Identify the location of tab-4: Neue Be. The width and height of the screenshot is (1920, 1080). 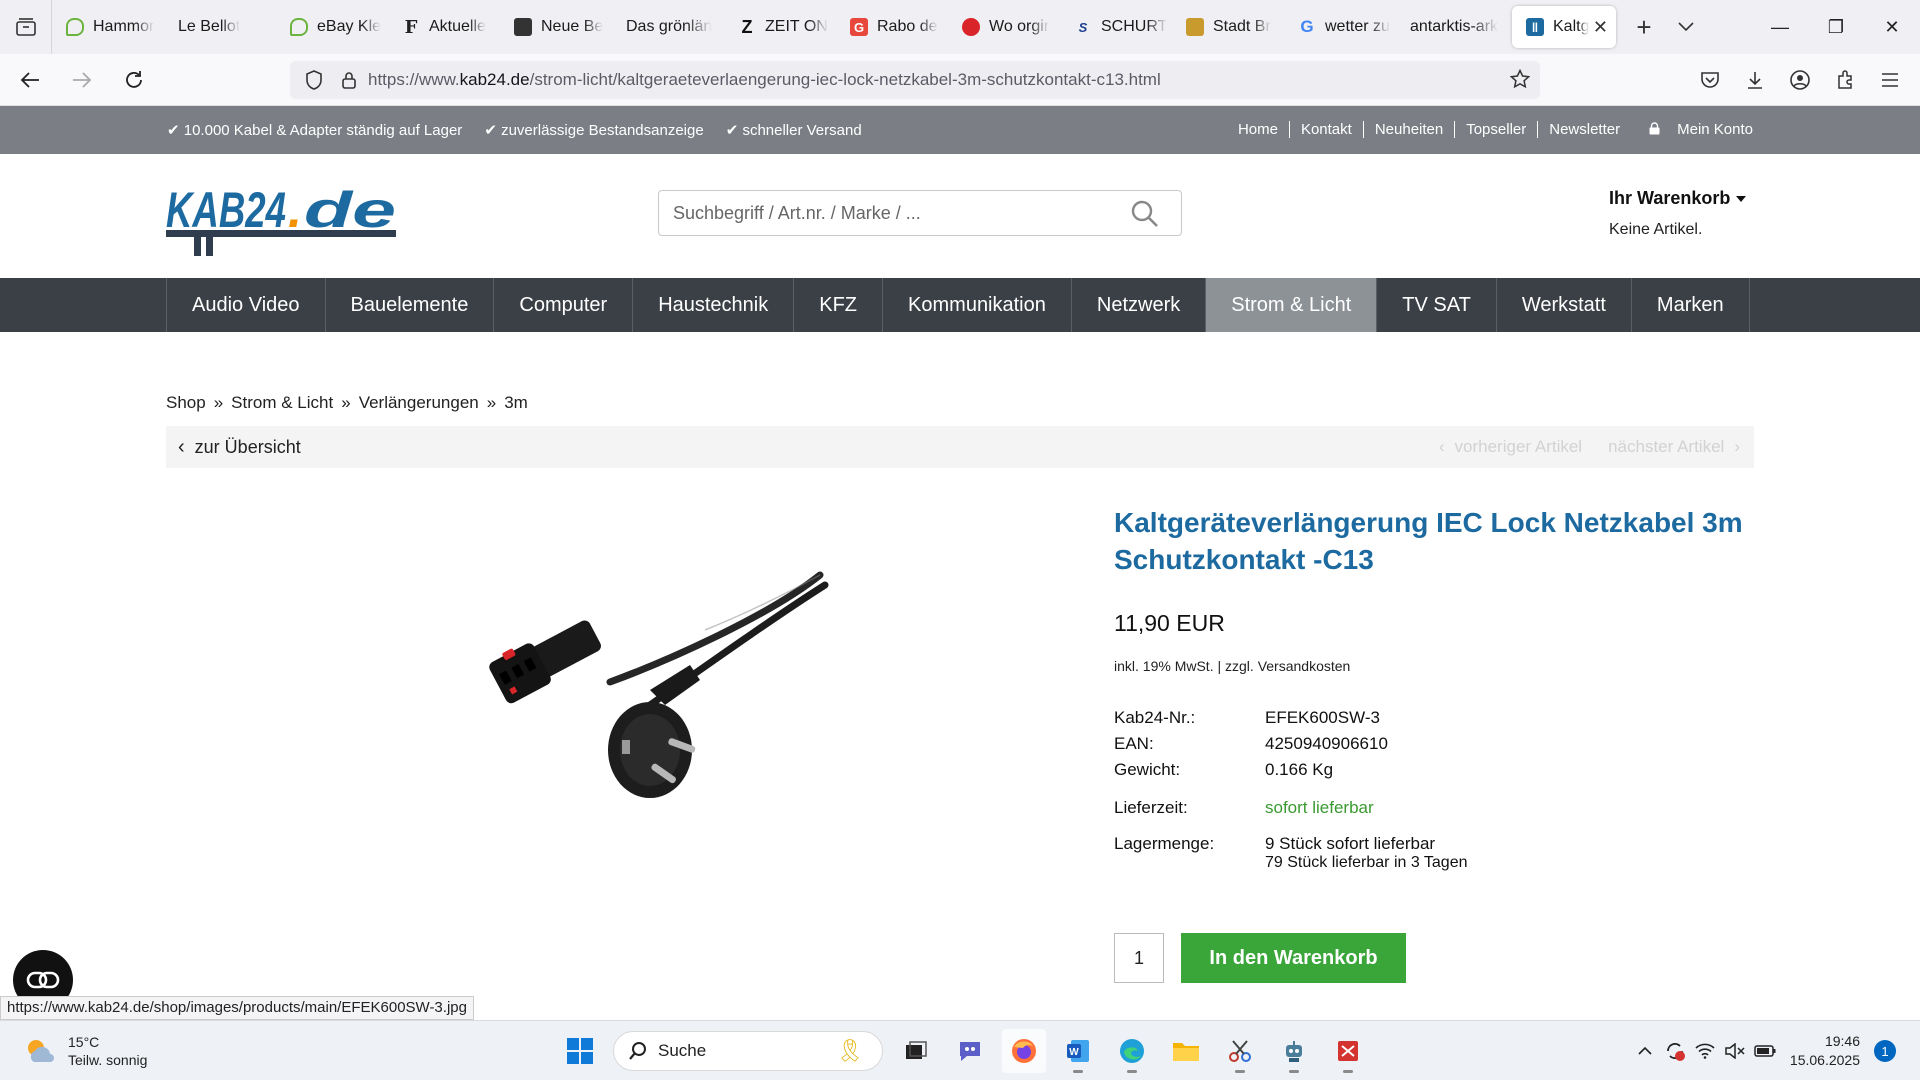
(556, 27).